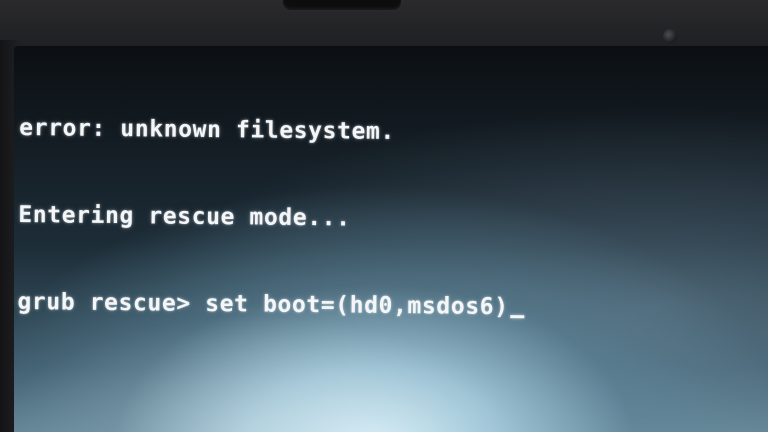 The height and width of the screenshot is (432, 768). Describe the element at coordinates (670, 36) in the screenshot. I see `webcam-icon` at that location.